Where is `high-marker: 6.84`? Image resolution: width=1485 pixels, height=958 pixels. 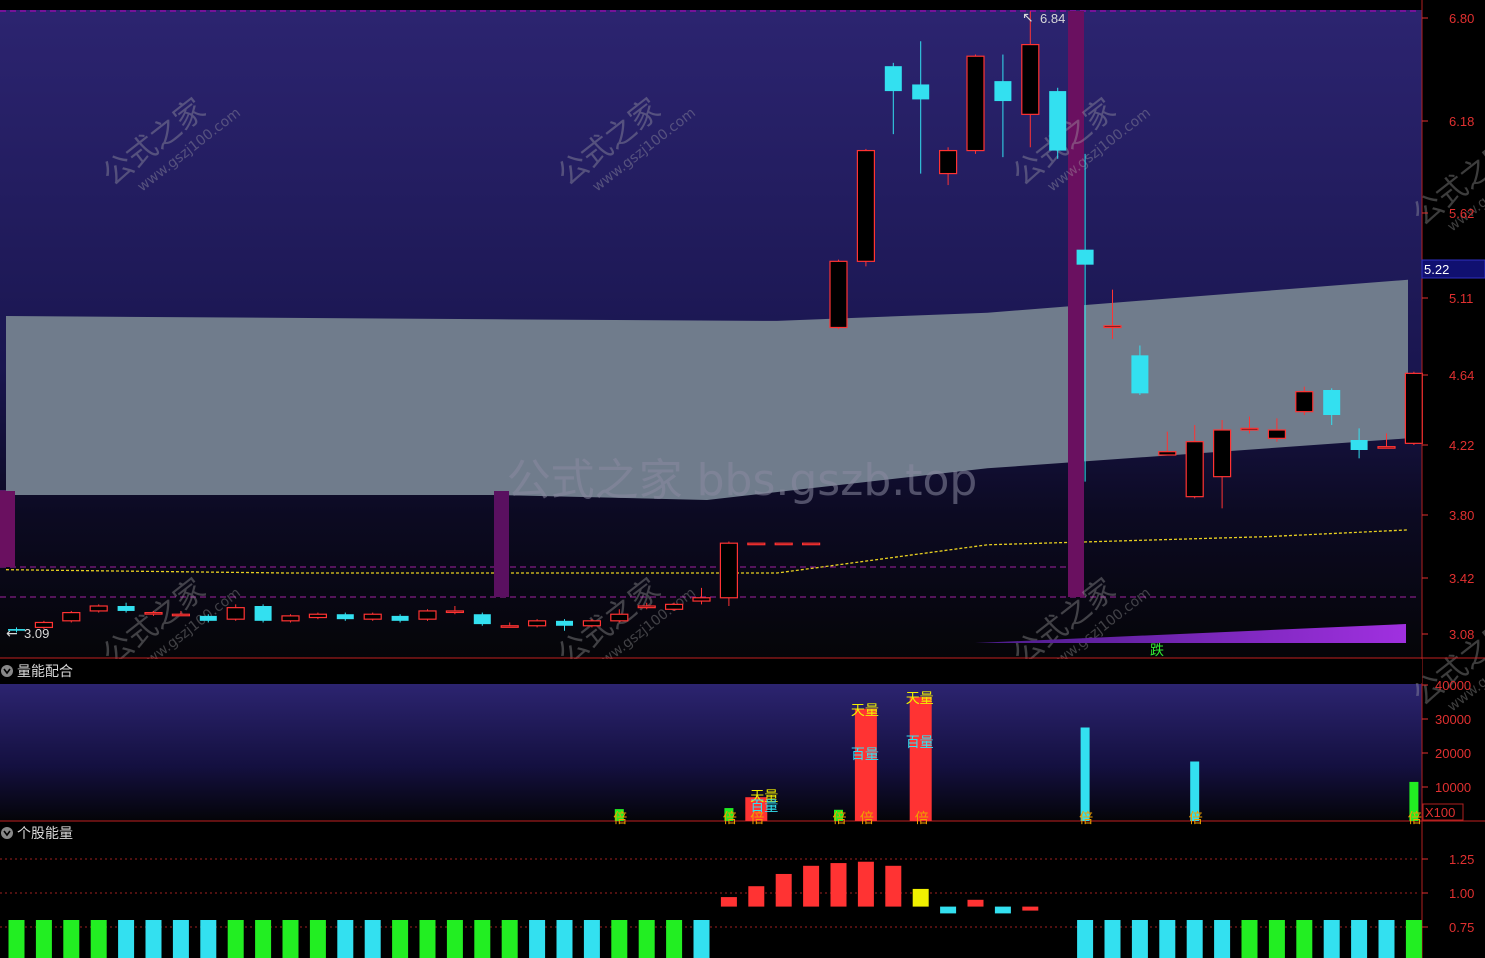
high-marker: 6.84 is located at coordinates (1052, 18).